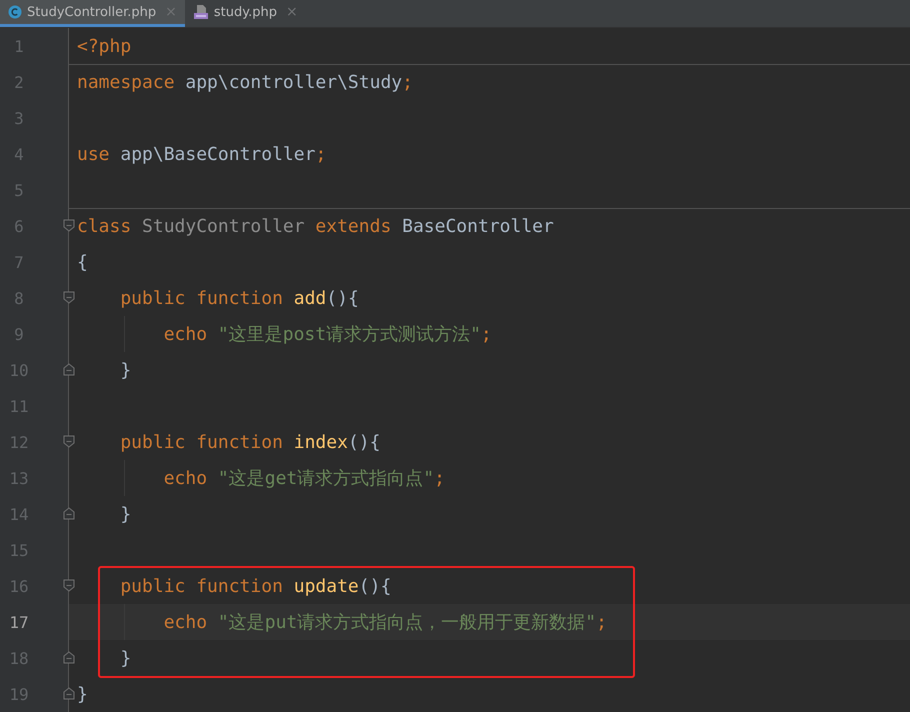 This screenshot has height=712, width=910. I want to click on code-line: class StudyController extends BaseController, so click(315, 226).